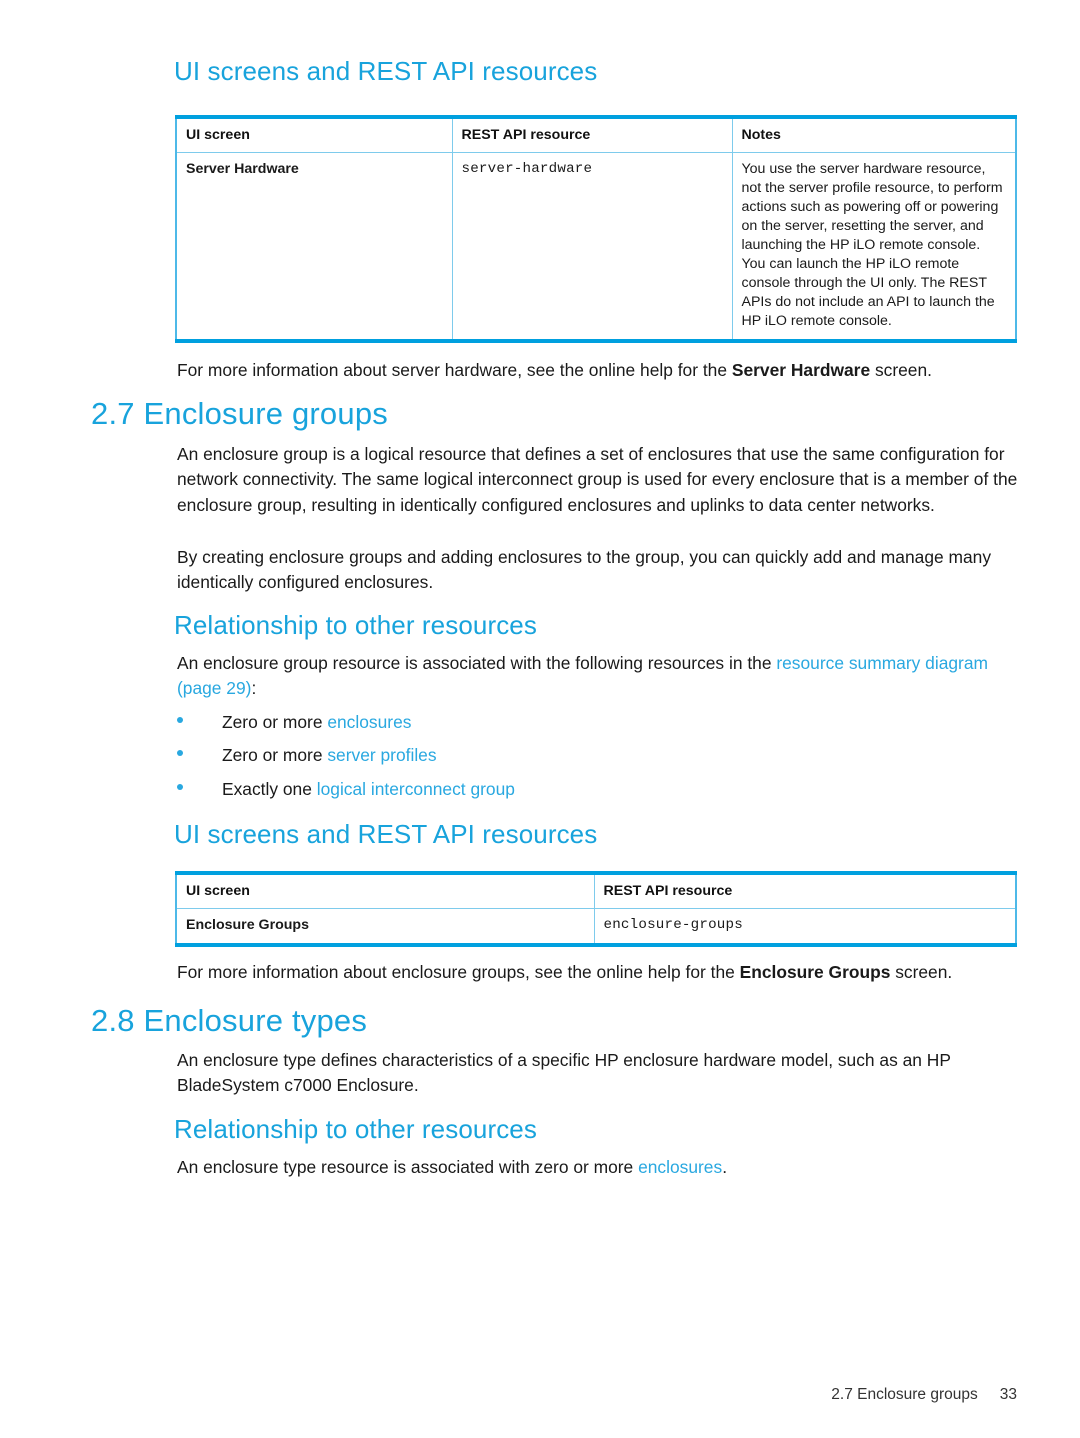  What do you see at coordinates (355, 1129) in the screenshot?
I see `heading-relationship-to-other-resources-2: Relationship to other resources` at bounding box center [355, 1129].